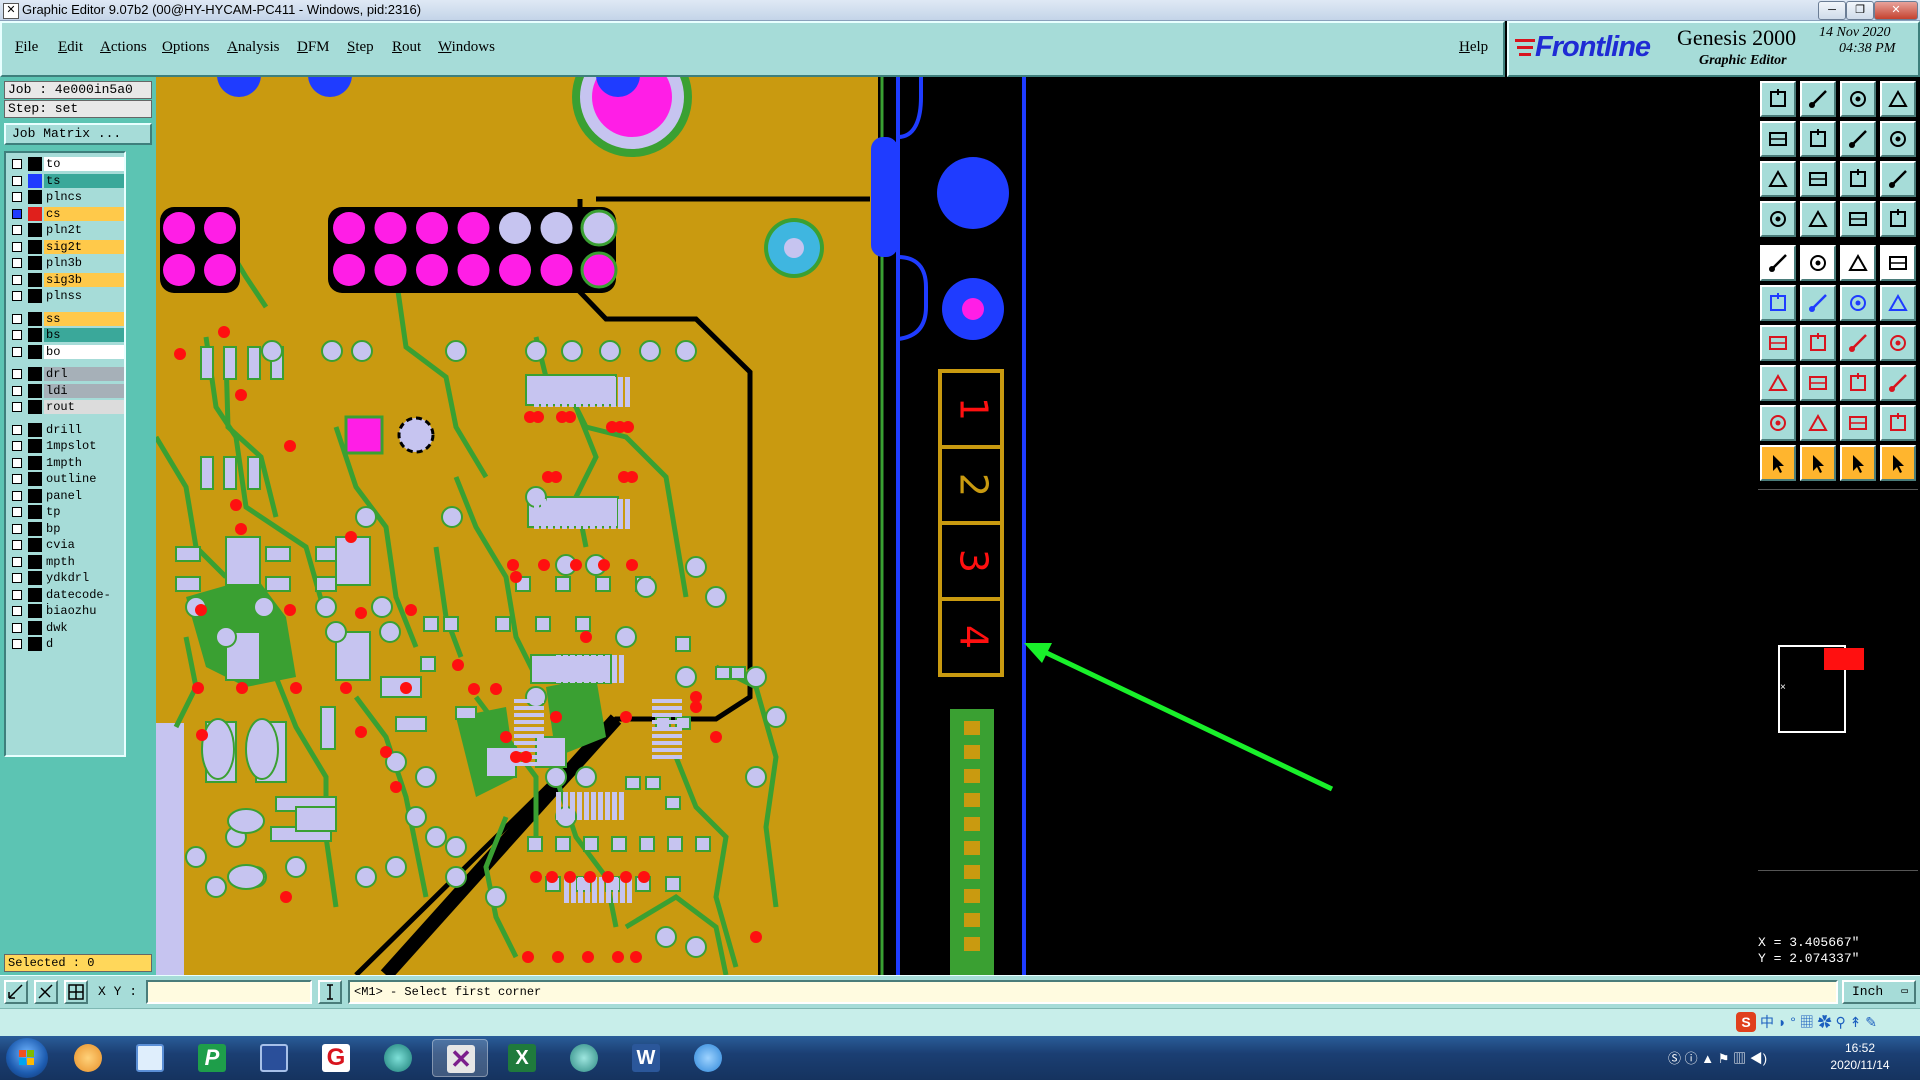 This screenshot has width=1920, height=1080. What do you see at coordinates (1739, 1058) in the screenshot?
I see `tray-network-icon: ▥` at bounding box center [1739, 1058].